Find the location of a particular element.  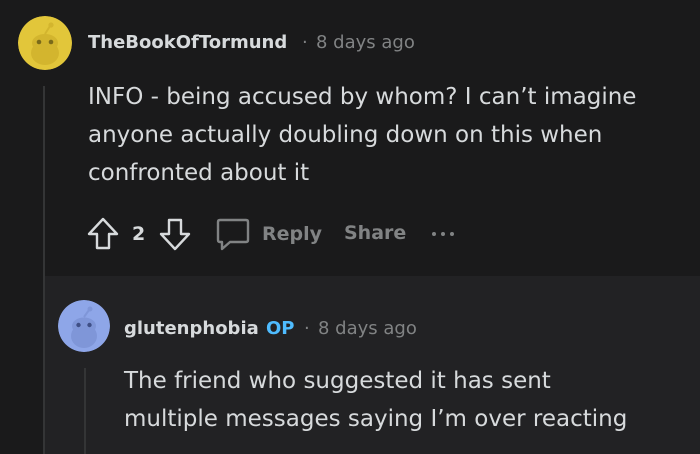

reply-thread-line is located at coordinates (85, 411).